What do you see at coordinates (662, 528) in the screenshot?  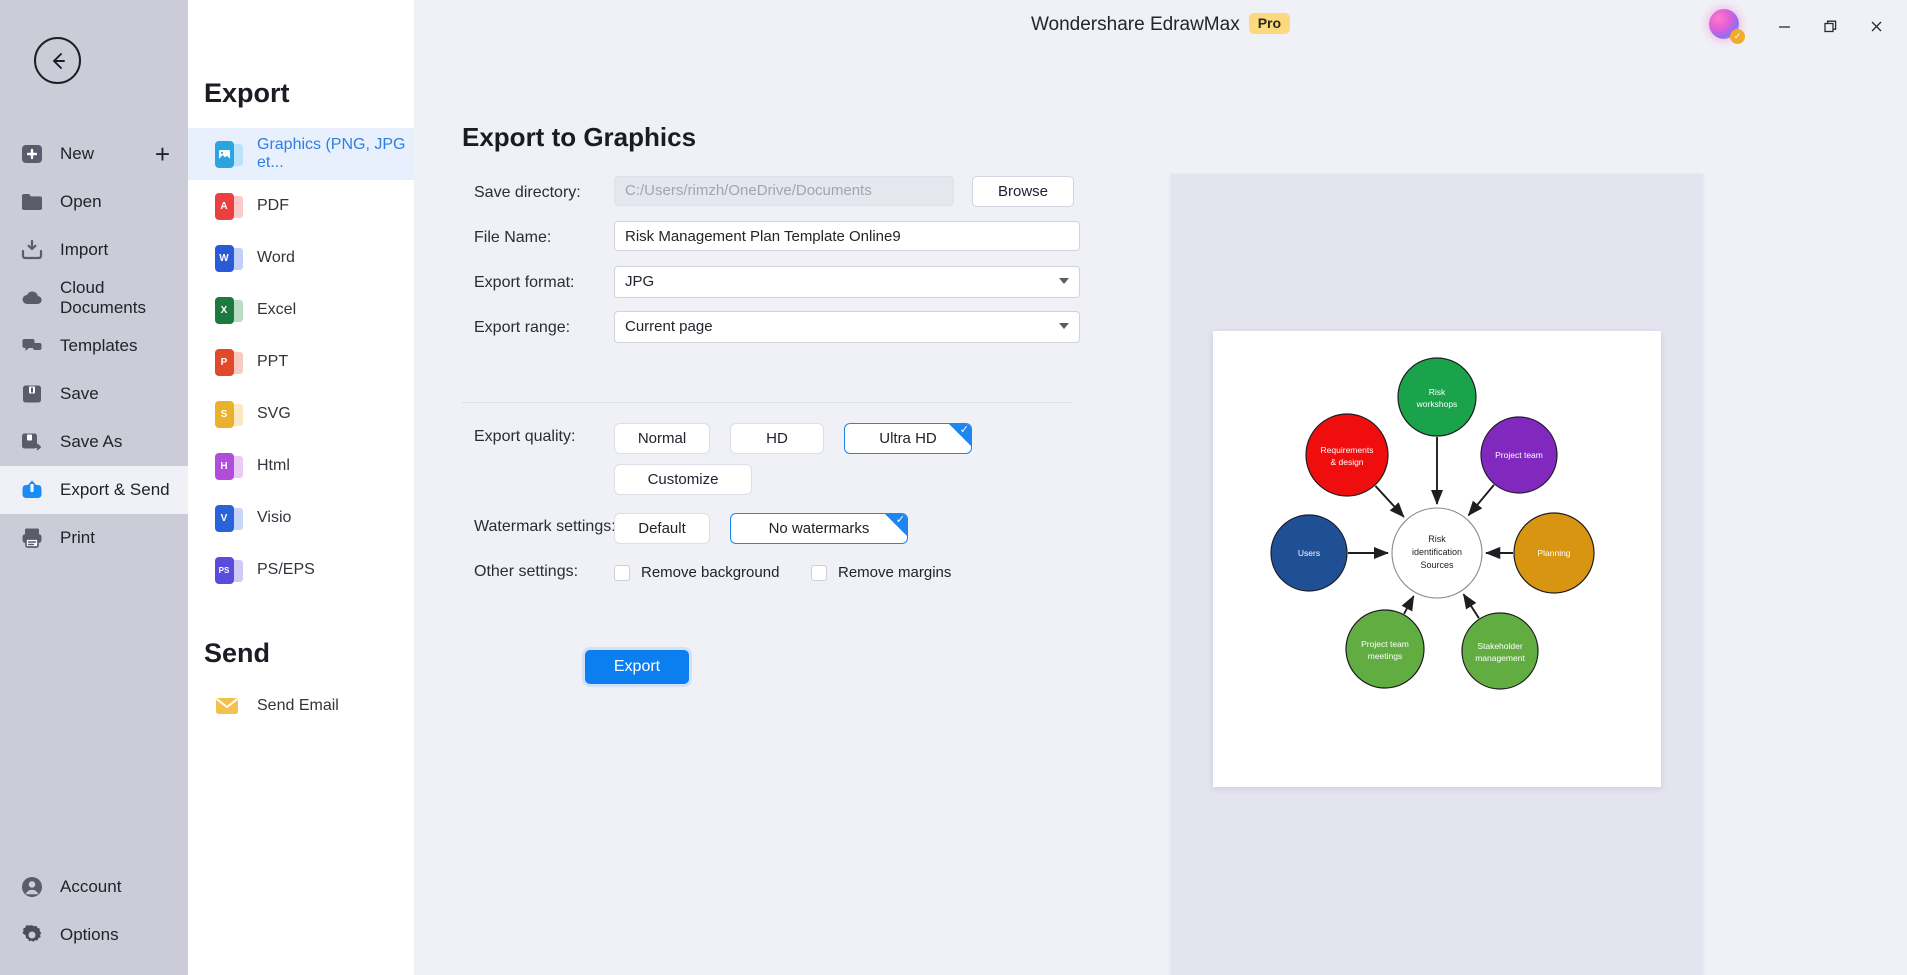 I see `watermark-option-default: Default` at bounding box center [662, 528].